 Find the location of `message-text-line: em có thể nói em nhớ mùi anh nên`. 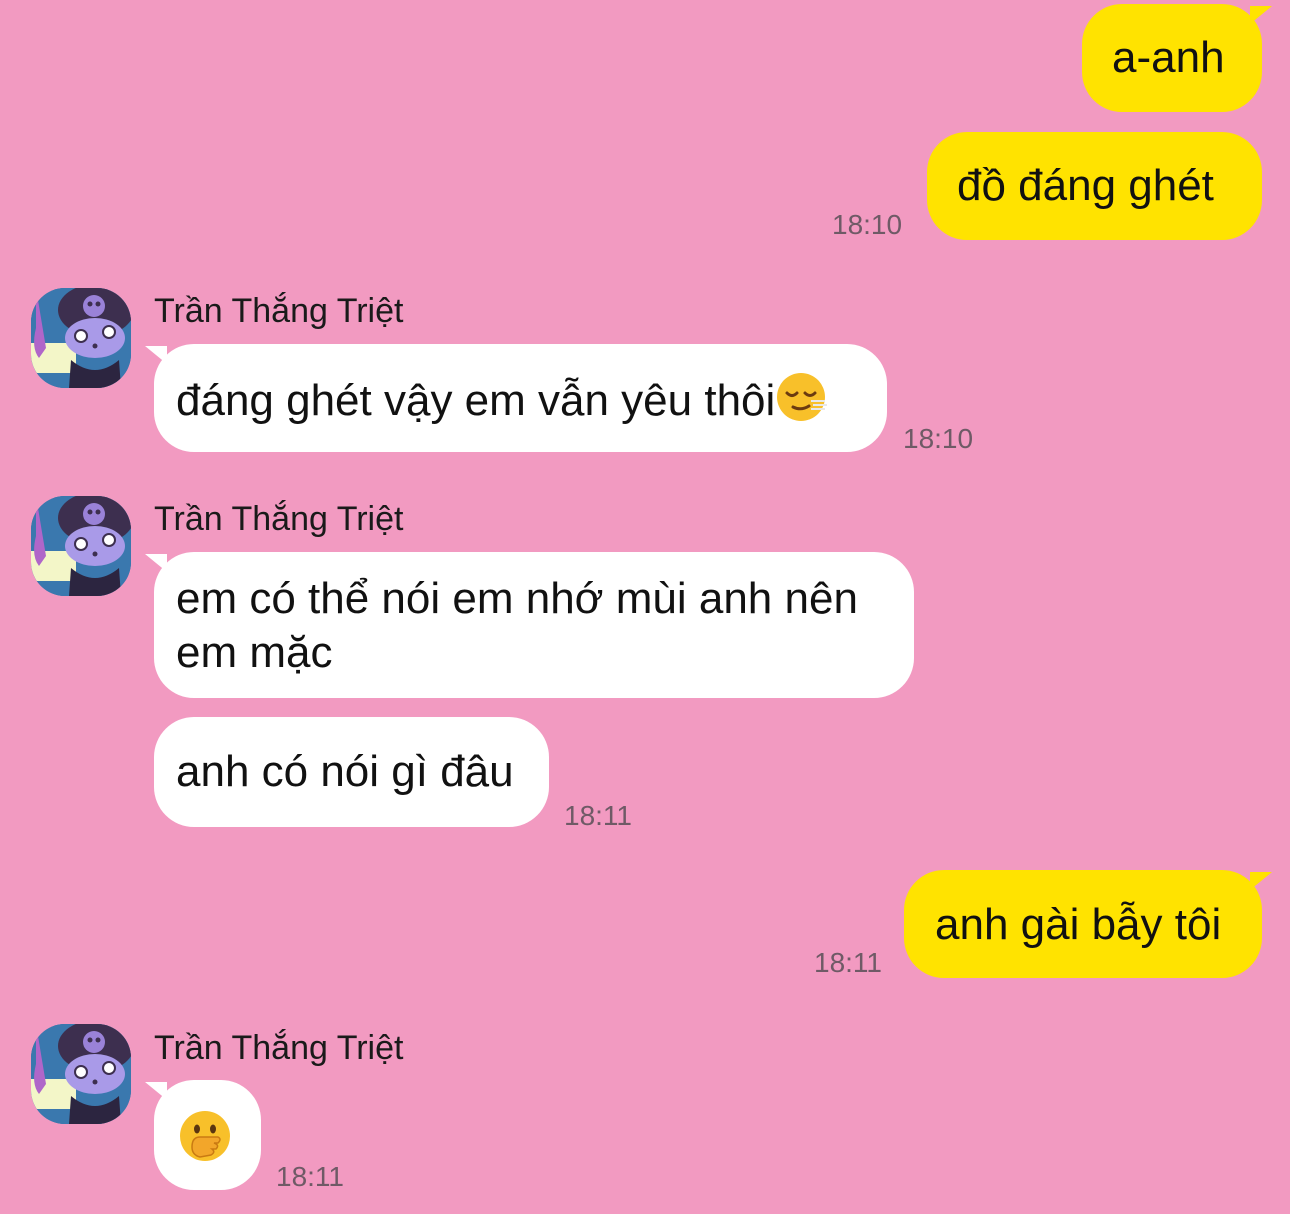

message-text-line: em có thể nói em nhớ mùi anh nên is located at coordinates (517, 598).